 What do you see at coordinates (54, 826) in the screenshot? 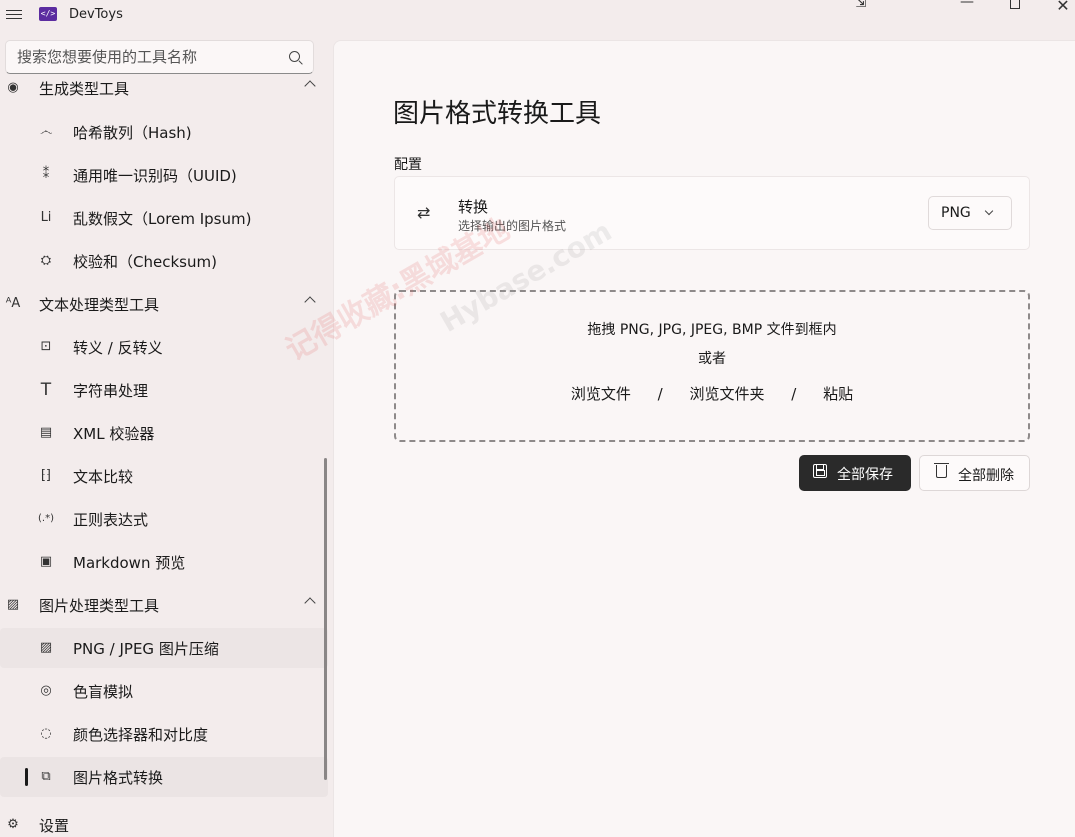
I see `sidebar-item-label: 设置` at bounding box center [54, 826].